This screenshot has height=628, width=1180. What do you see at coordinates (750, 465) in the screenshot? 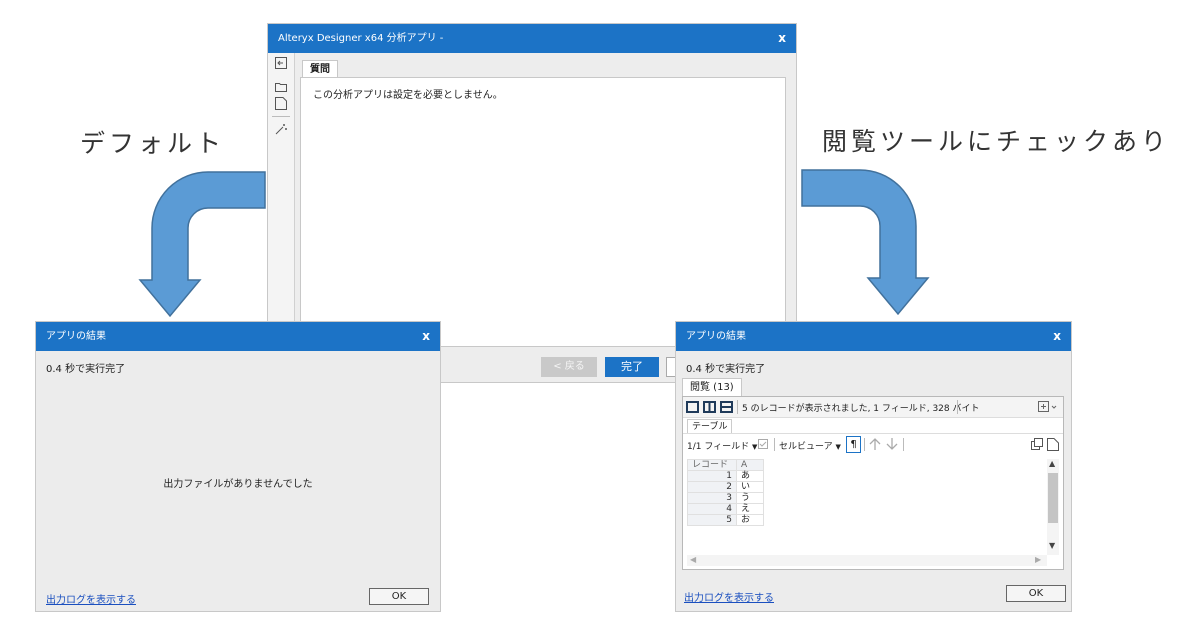
I see `column-header-a: A` at bounding box center [750, 465].